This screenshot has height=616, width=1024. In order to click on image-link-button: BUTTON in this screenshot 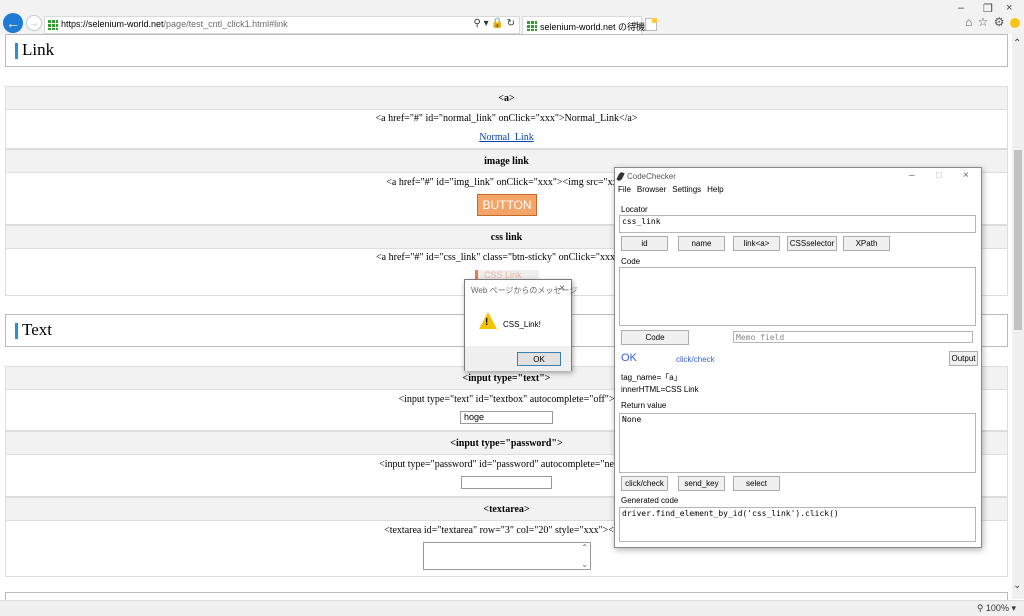, I will do `click(507, 205)`.